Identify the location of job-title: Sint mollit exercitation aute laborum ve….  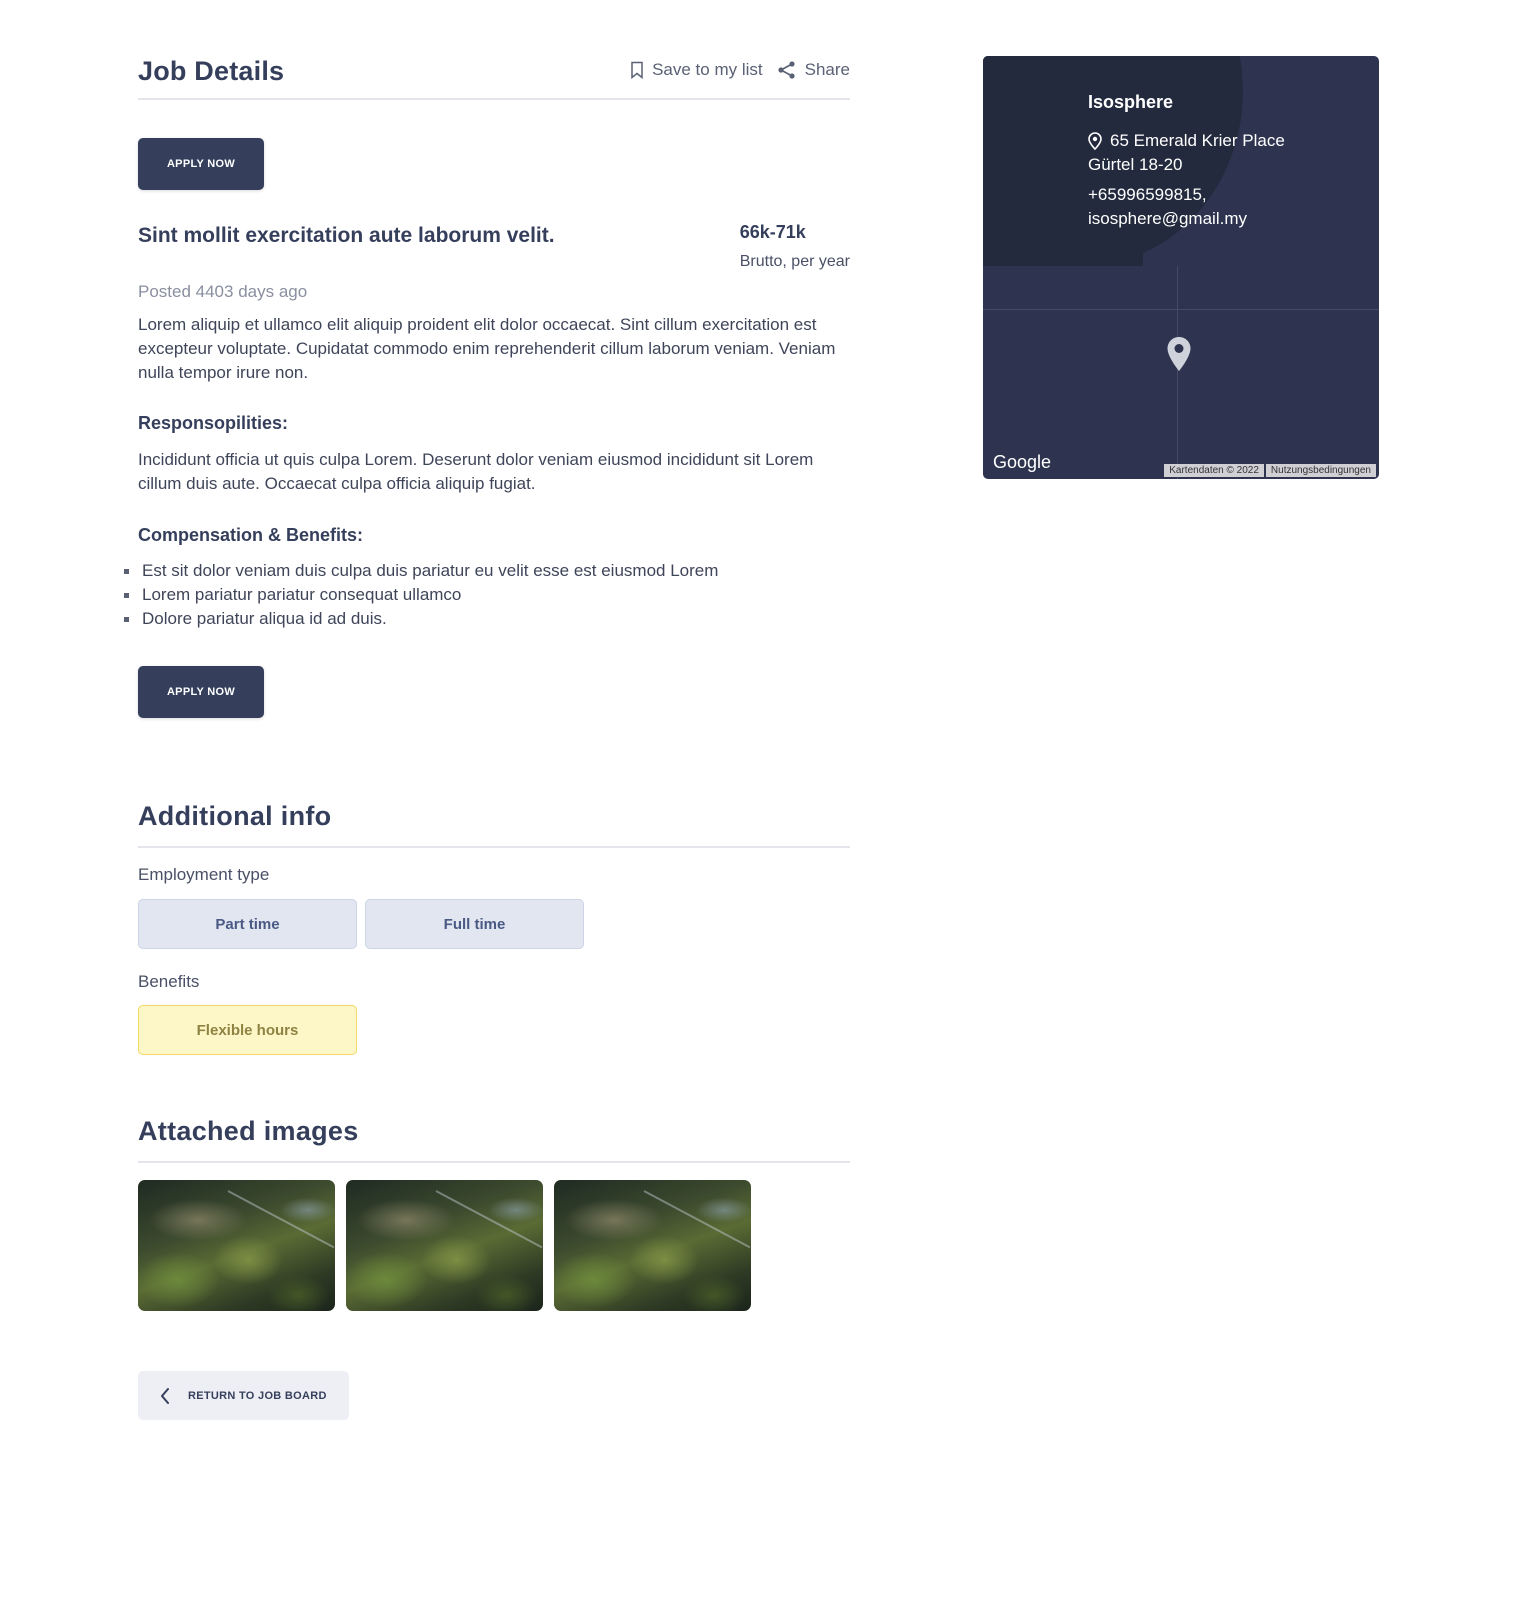
(346, 235).